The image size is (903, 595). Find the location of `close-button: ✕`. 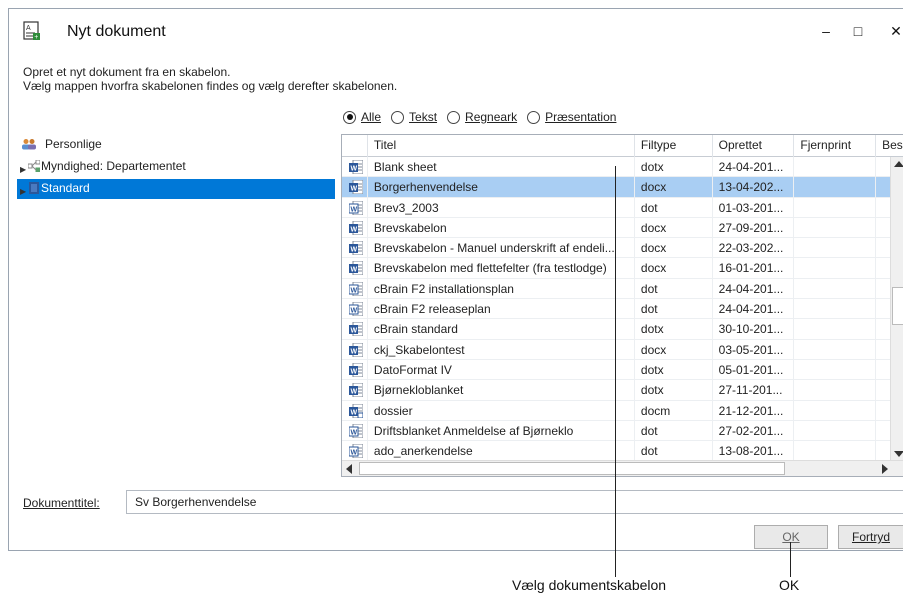

close-button: ✕ is located at coordinates (892, 31).